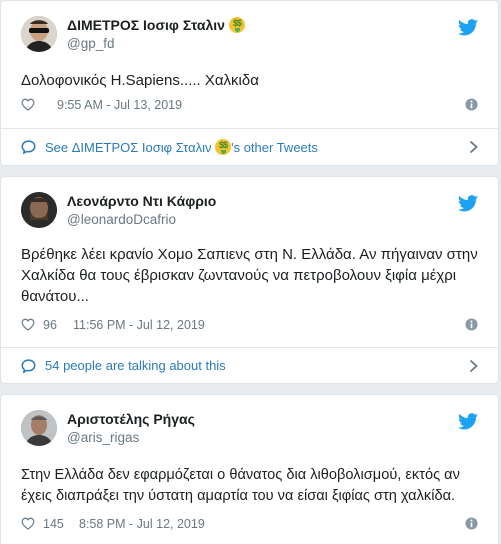  What do you see at coordinates (274, 147) in the screenshot?
I see `see-other-suffix: 's other Tweets` at bounding box center [274, 147].